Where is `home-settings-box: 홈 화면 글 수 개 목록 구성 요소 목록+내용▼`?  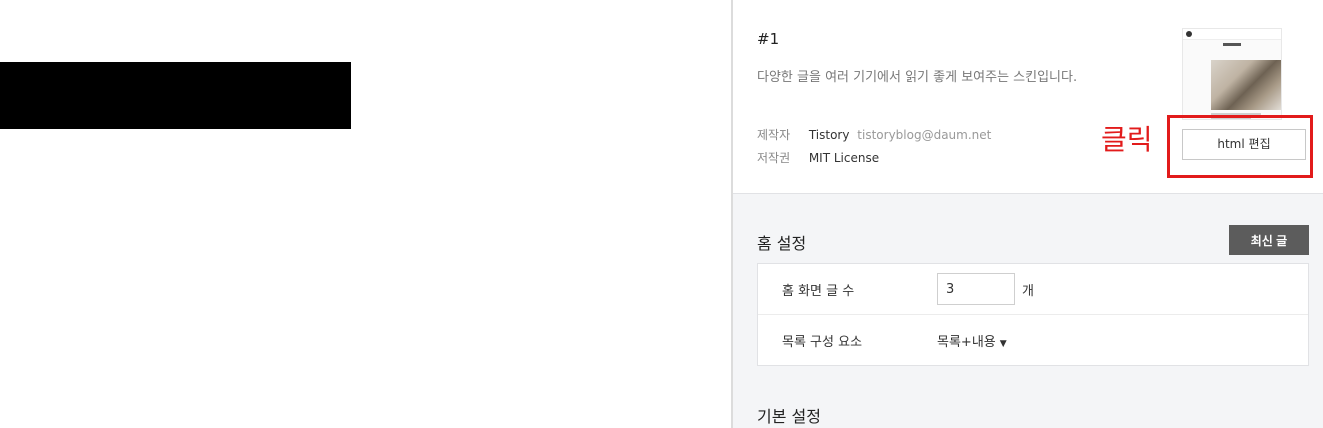 home-settings-box: 홈 화면 글 수 개 목록 구성 요소 목록+내용▼ is located at coordinates (1033, 314).